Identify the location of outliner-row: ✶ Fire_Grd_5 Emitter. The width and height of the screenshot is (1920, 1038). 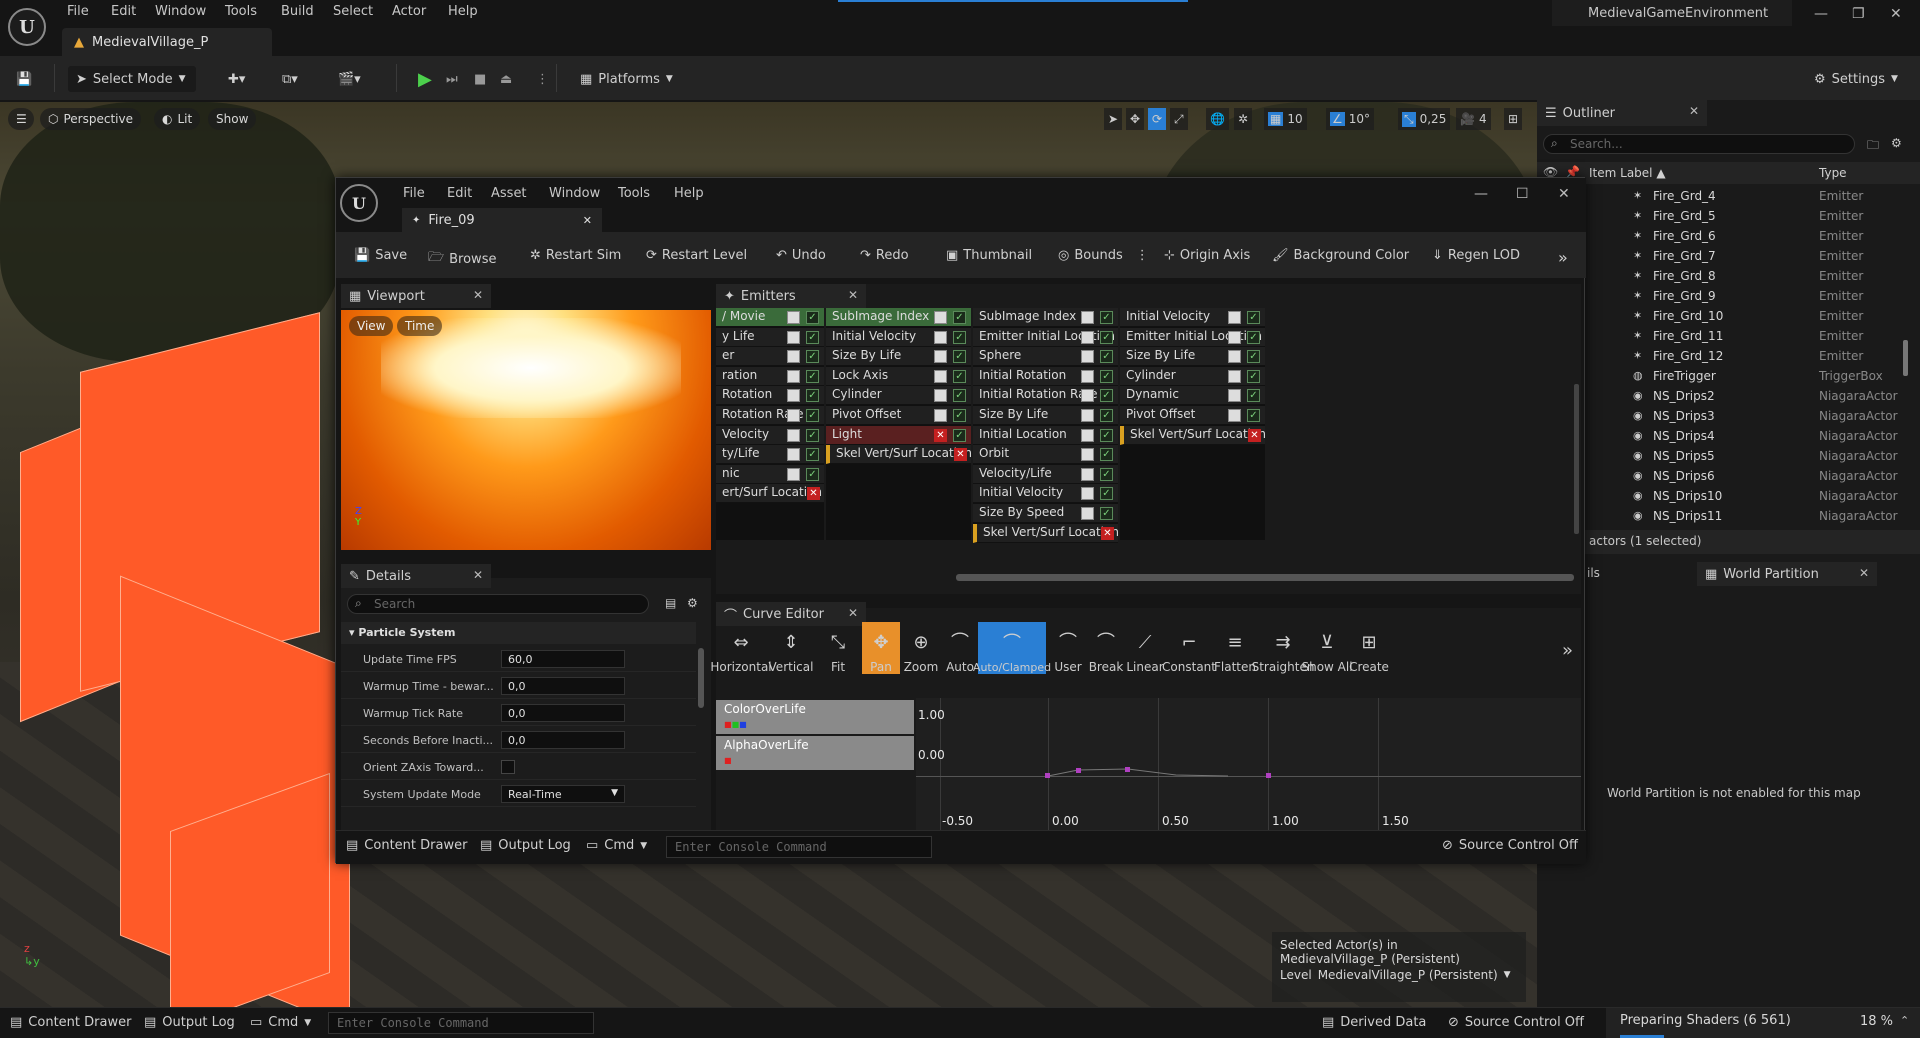
(1728, 216).